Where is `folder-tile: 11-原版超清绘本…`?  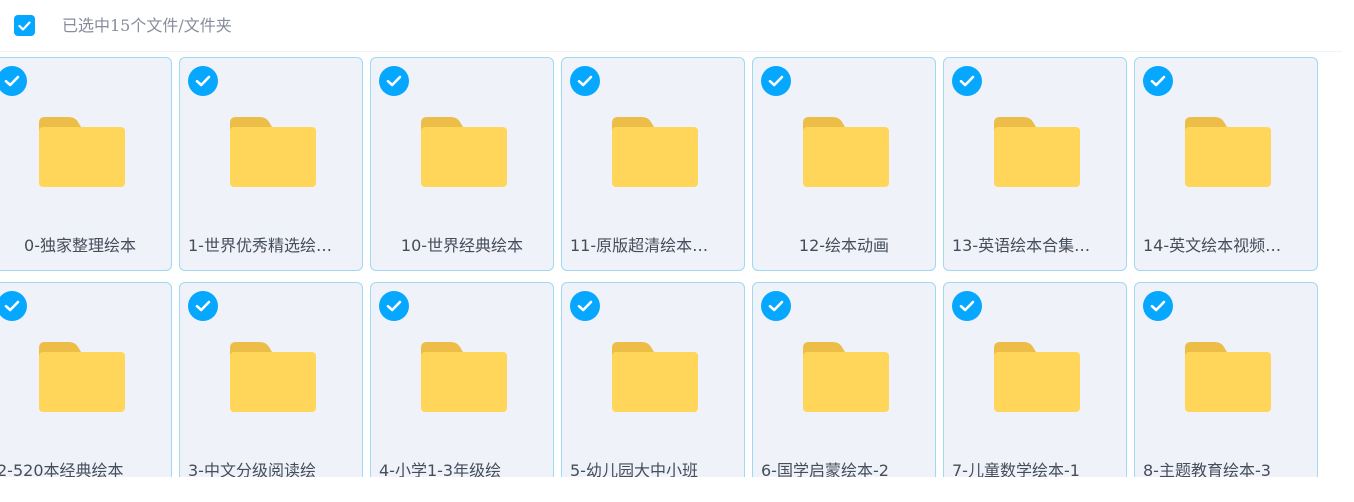 folder-tile: 11-原版超清绘本… is located at coordinates (653, 164).